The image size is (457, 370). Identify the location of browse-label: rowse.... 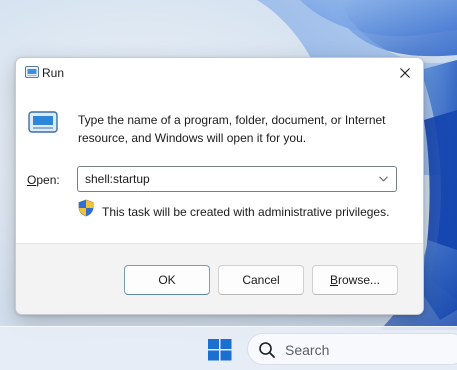
(359, 280).